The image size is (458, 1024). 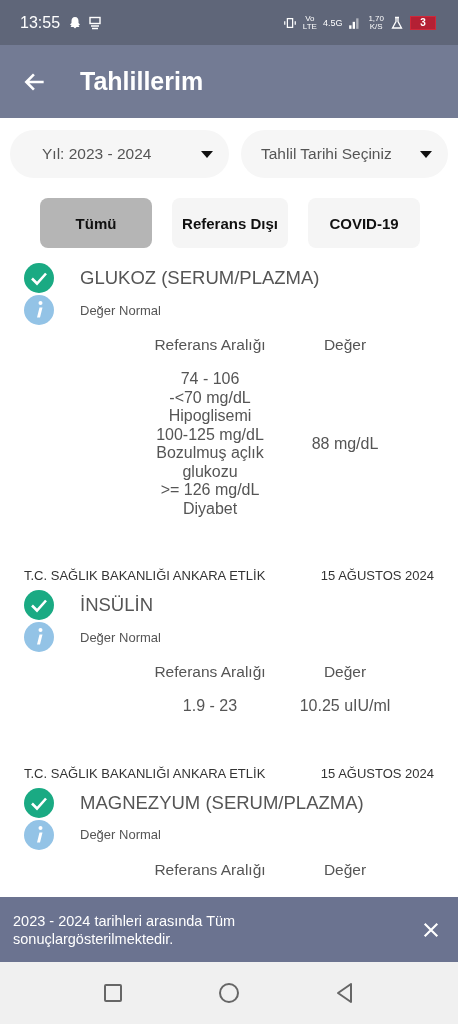 I want to click on dropdown: Yıl: 2023 - 2024, so click(x=119, y=154).